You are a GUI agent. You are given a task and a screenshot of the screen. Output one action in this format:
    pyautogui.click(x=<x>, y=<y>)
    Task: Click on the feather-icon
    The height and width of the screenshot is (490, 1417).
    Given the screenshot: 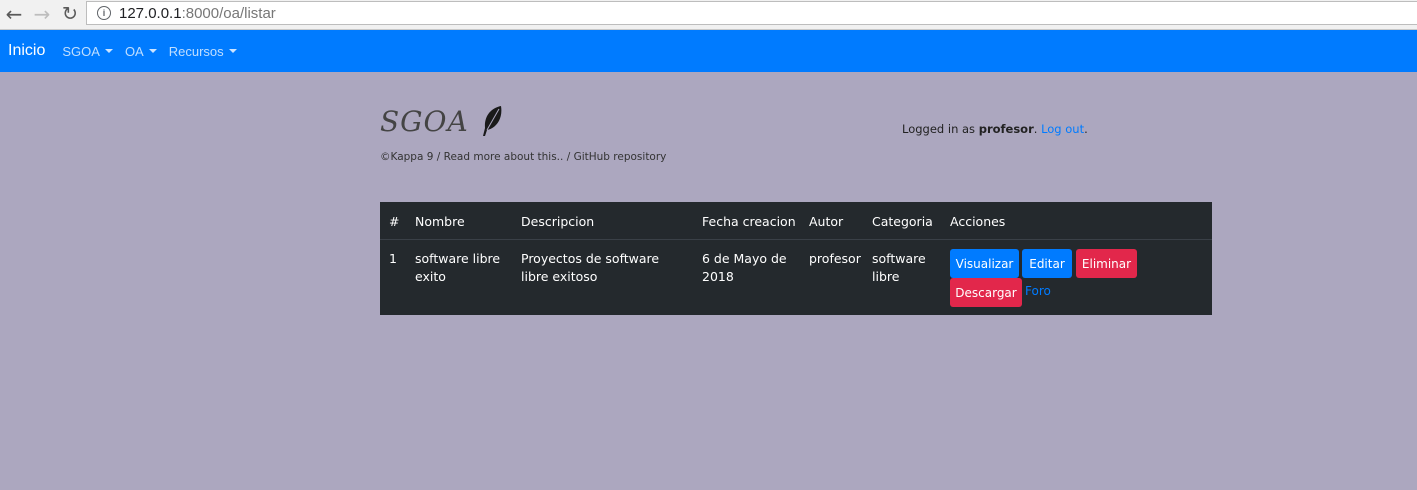 What is the action you would take?
    pyautogui.click(x=492, y=121)
    